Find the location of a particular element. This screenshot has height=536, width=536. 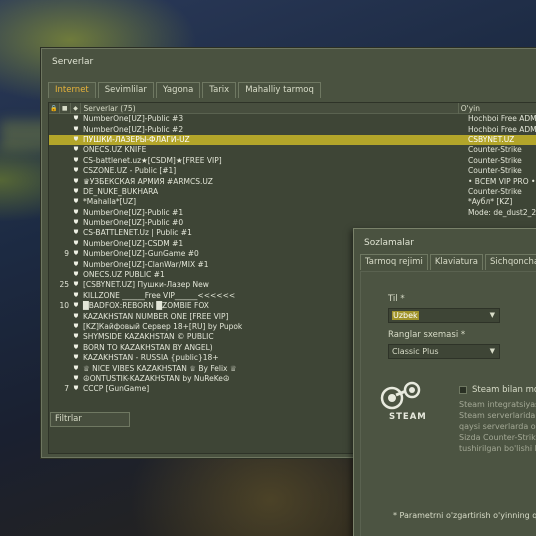

player-count: 10 is located at coordinates (64, 306).